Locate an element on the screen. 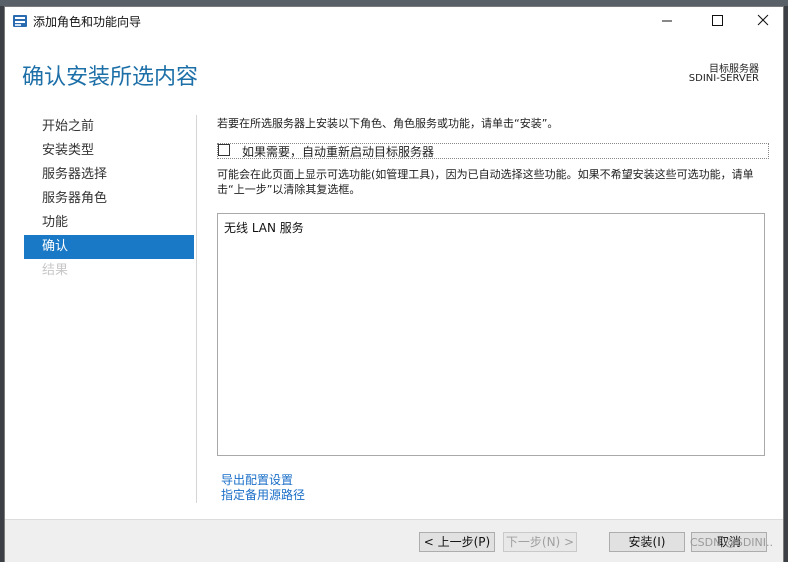 This screenshot has height=562, width=788. list-item: 无线 LAN 服务 is located at coordinates (264, 228).